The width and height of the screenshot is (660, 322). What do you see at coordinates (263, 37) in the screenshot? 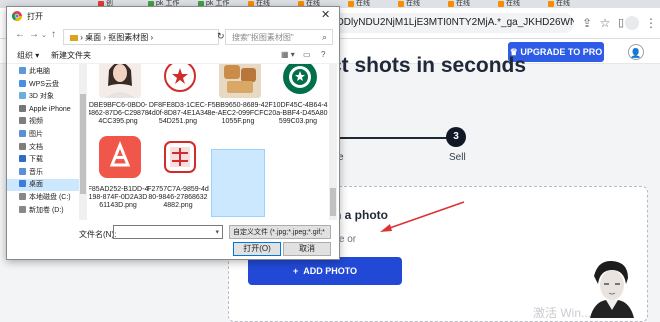
I see `search-placeholder: 搜索"抠图素材图"` at bounding box center [263, 37].